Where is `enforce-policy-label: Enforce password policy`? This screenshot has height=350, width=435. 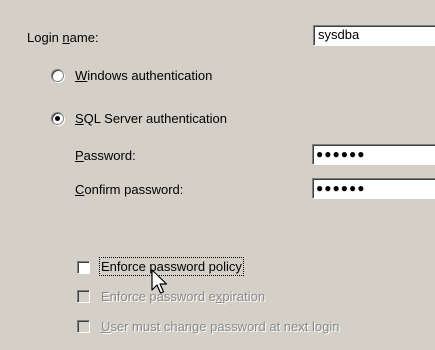 enforce-policy-label: Enforce password policy is located at coordinates (171, 266).